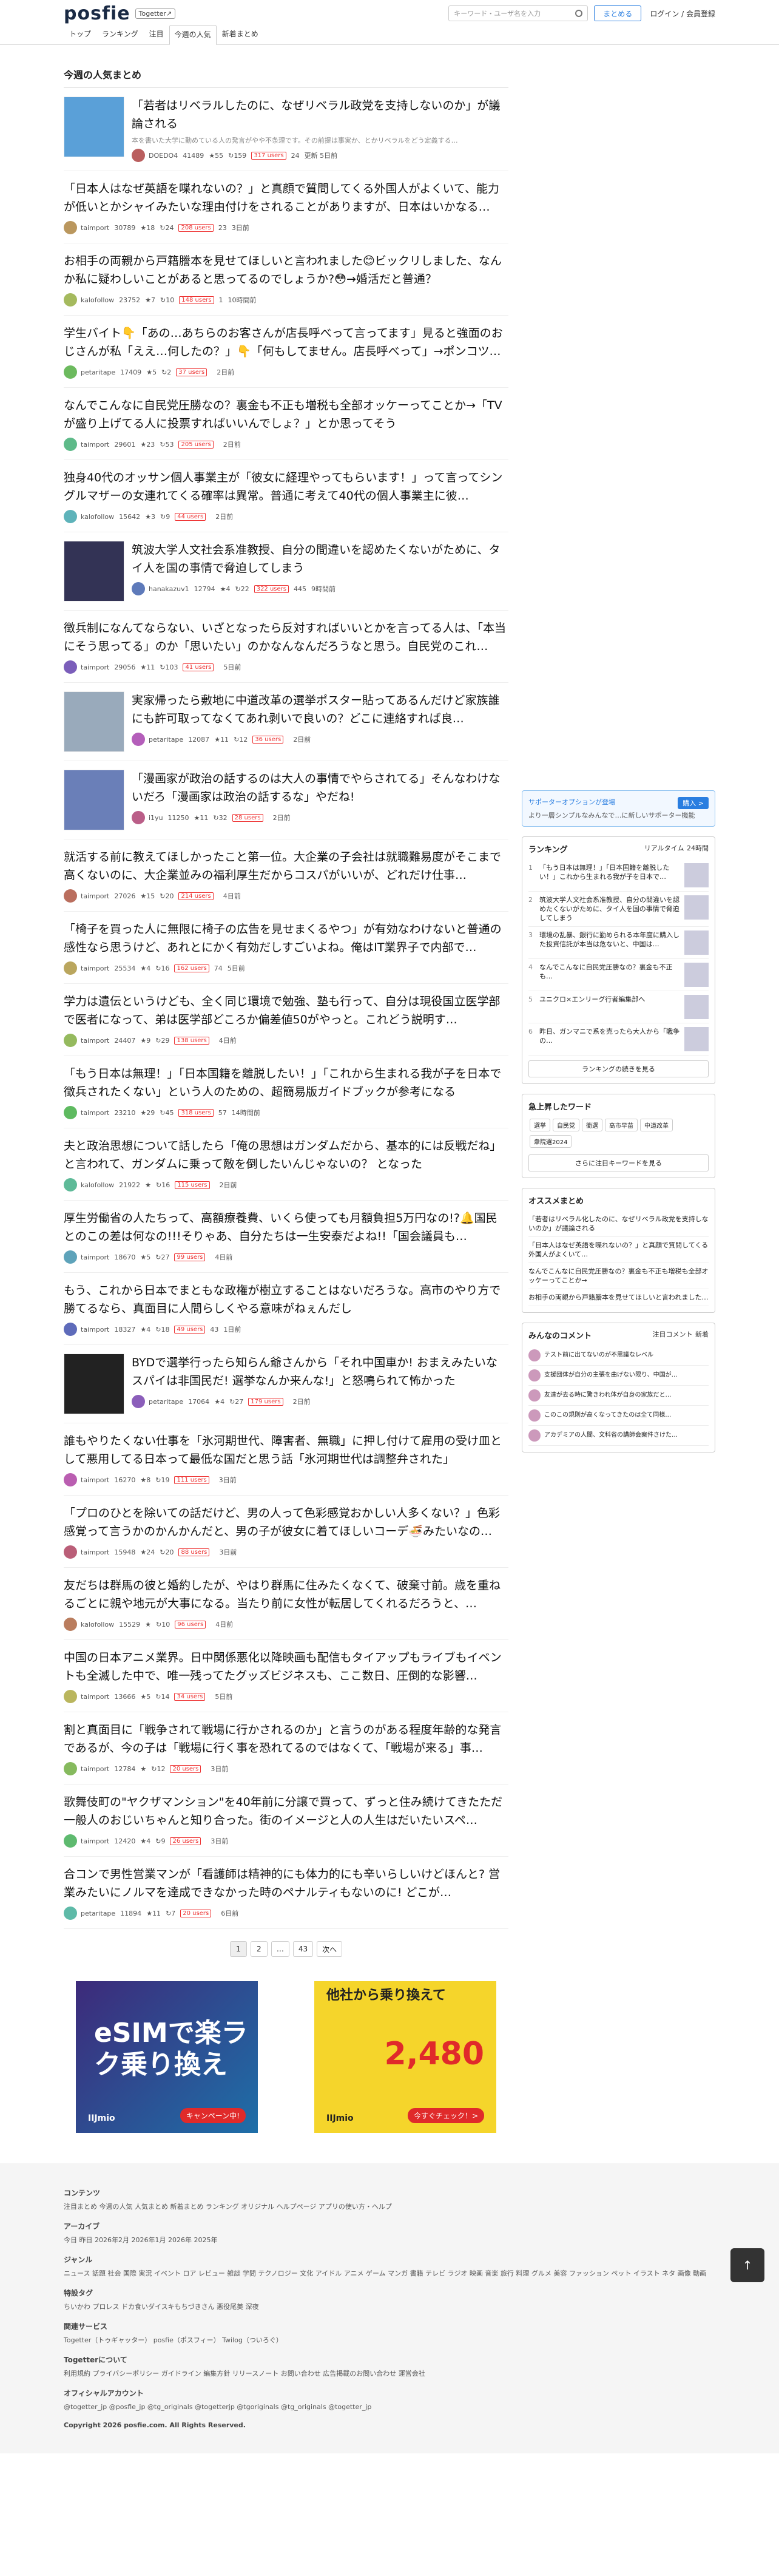  Describe the element at coordinates (518, 13) in the screenshot. I see `search-input: キーワード・ユーザ名を入力` at that location.